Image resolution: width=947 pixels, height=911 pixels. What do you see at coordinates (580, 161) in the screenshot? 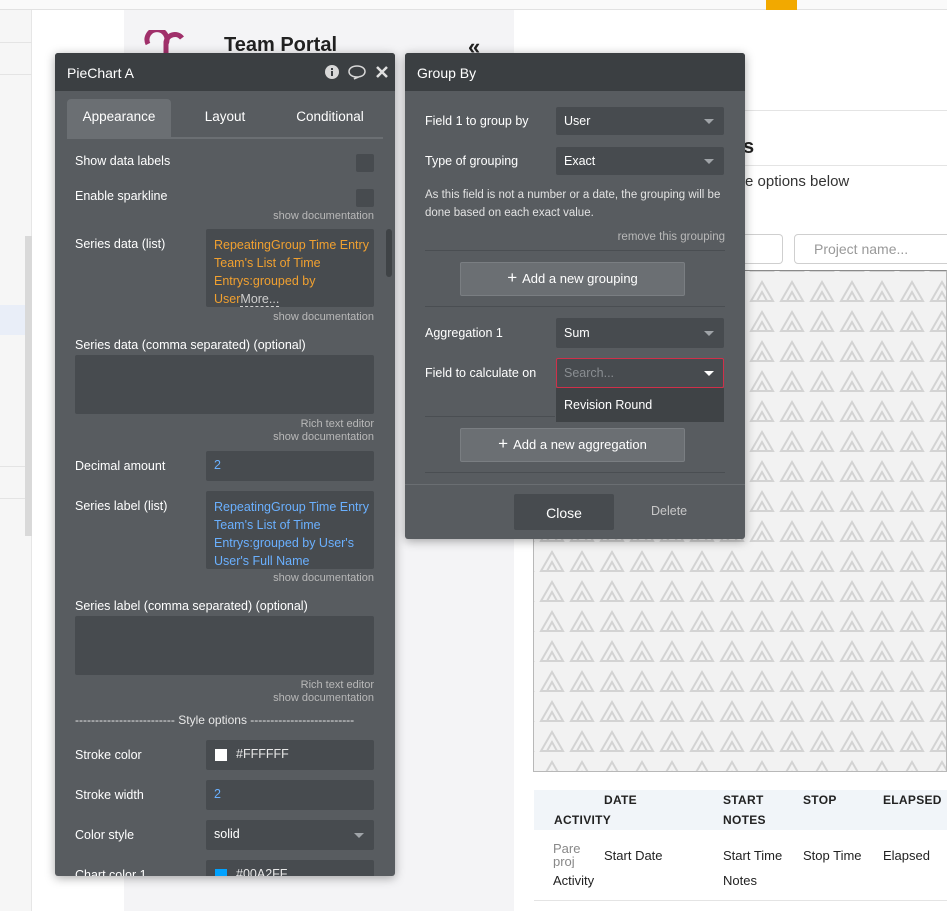
I see `type-of-grouping-value: Exact` at bounding box center [580, 161].